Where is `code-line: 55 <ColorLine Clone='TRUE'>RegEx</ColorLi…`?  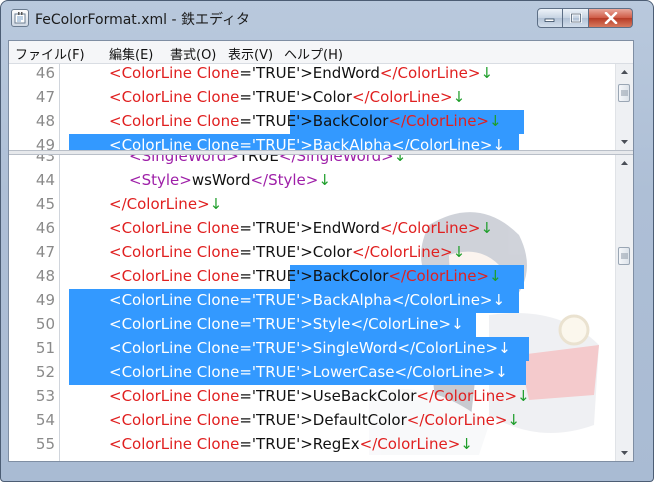 code-line: 55 <ColorLine Clone='TRUE'>RegEx</ColorLi… is located at coordinates (312, 445).